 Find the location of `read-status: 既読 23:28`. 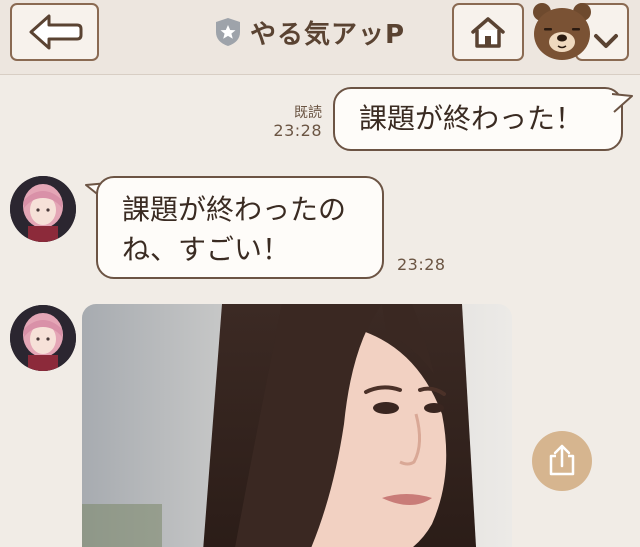

read-status: 既読 23:28 is located at coordinates (297, 122).